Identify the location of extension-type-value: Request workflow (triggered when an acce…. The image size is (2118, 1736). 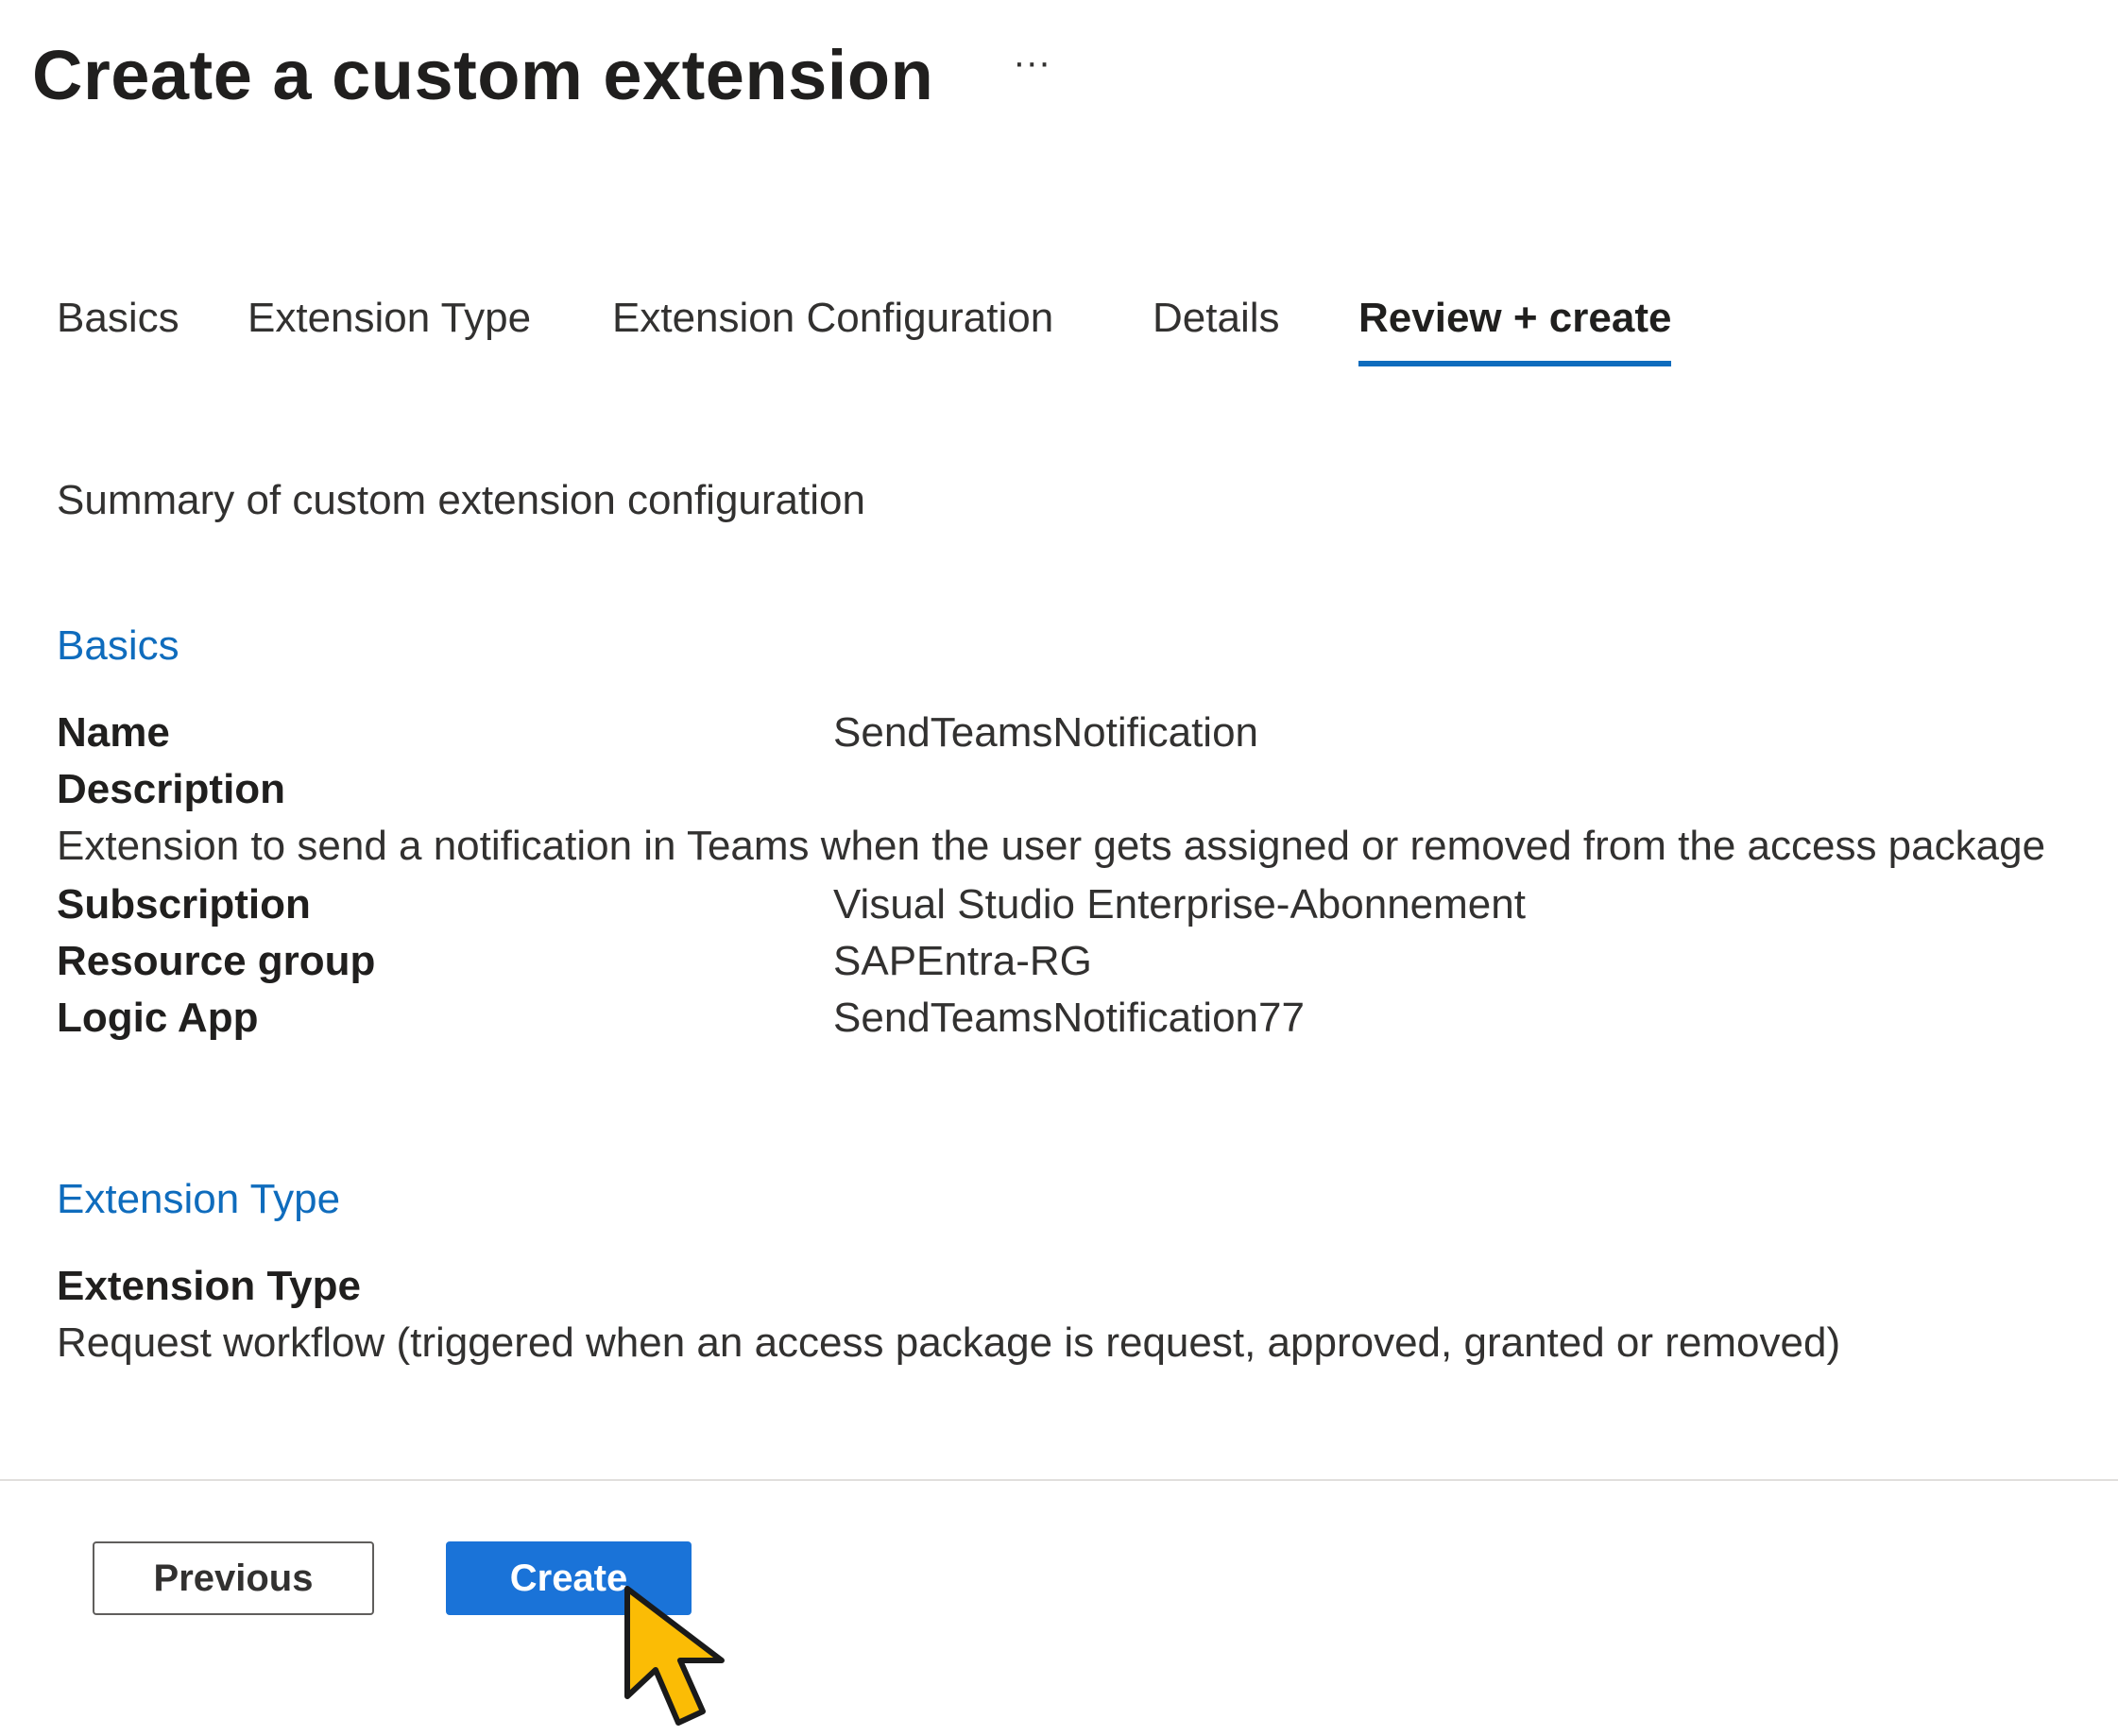
(949, 1343).